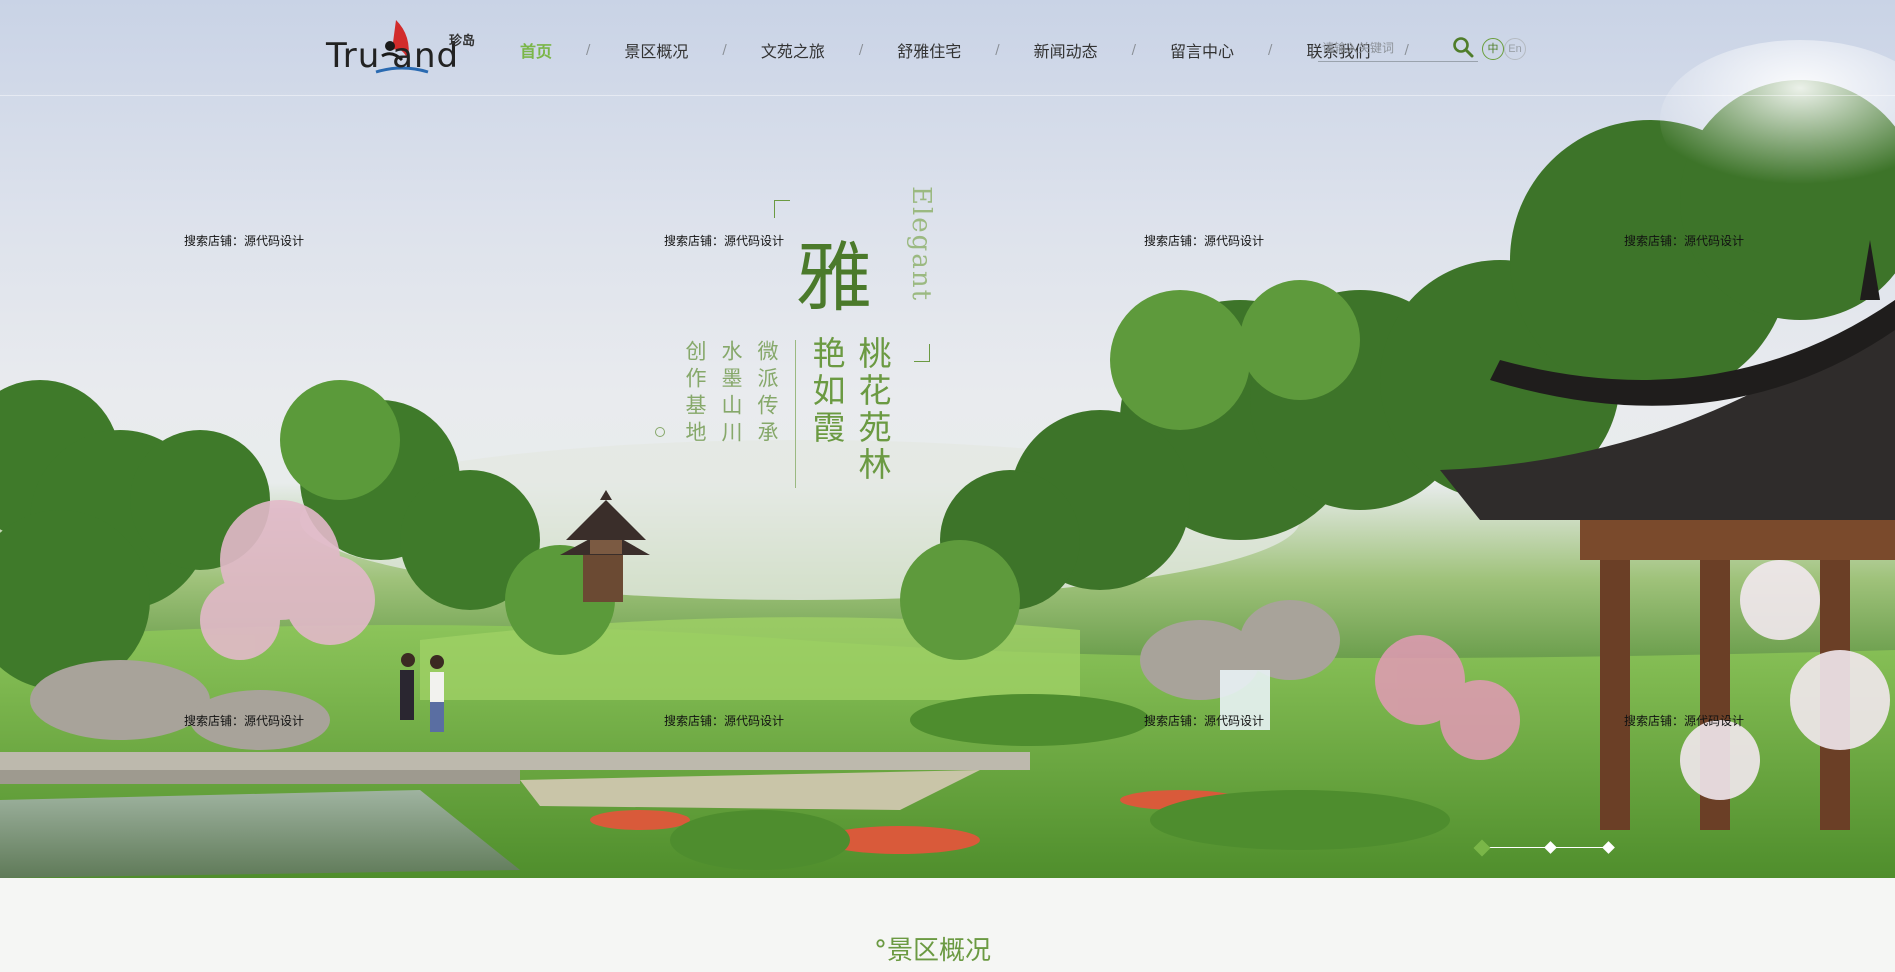 The width and height of the screenshot is (1895, 972). Describe the element at coordinates (731, 394) in the screenshot. I see `hero-small-line-2: 水墨山川` at that location.